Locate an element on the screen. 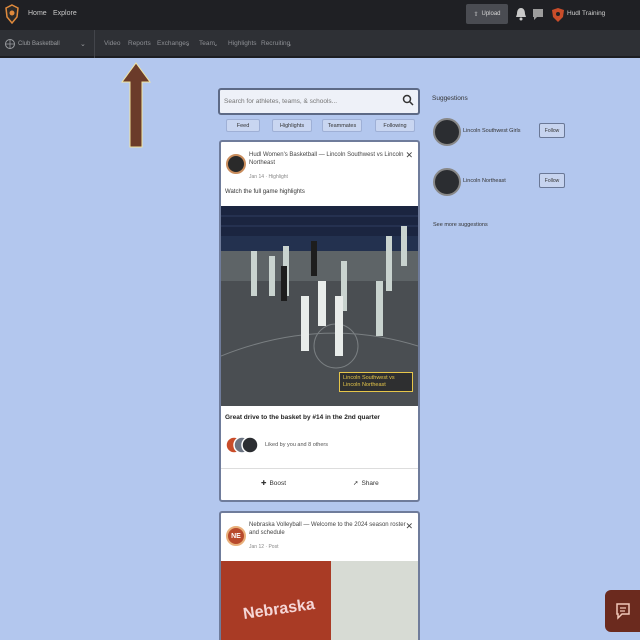  chevron-down-icon: ⌄ is located at coordinates (83, 44).